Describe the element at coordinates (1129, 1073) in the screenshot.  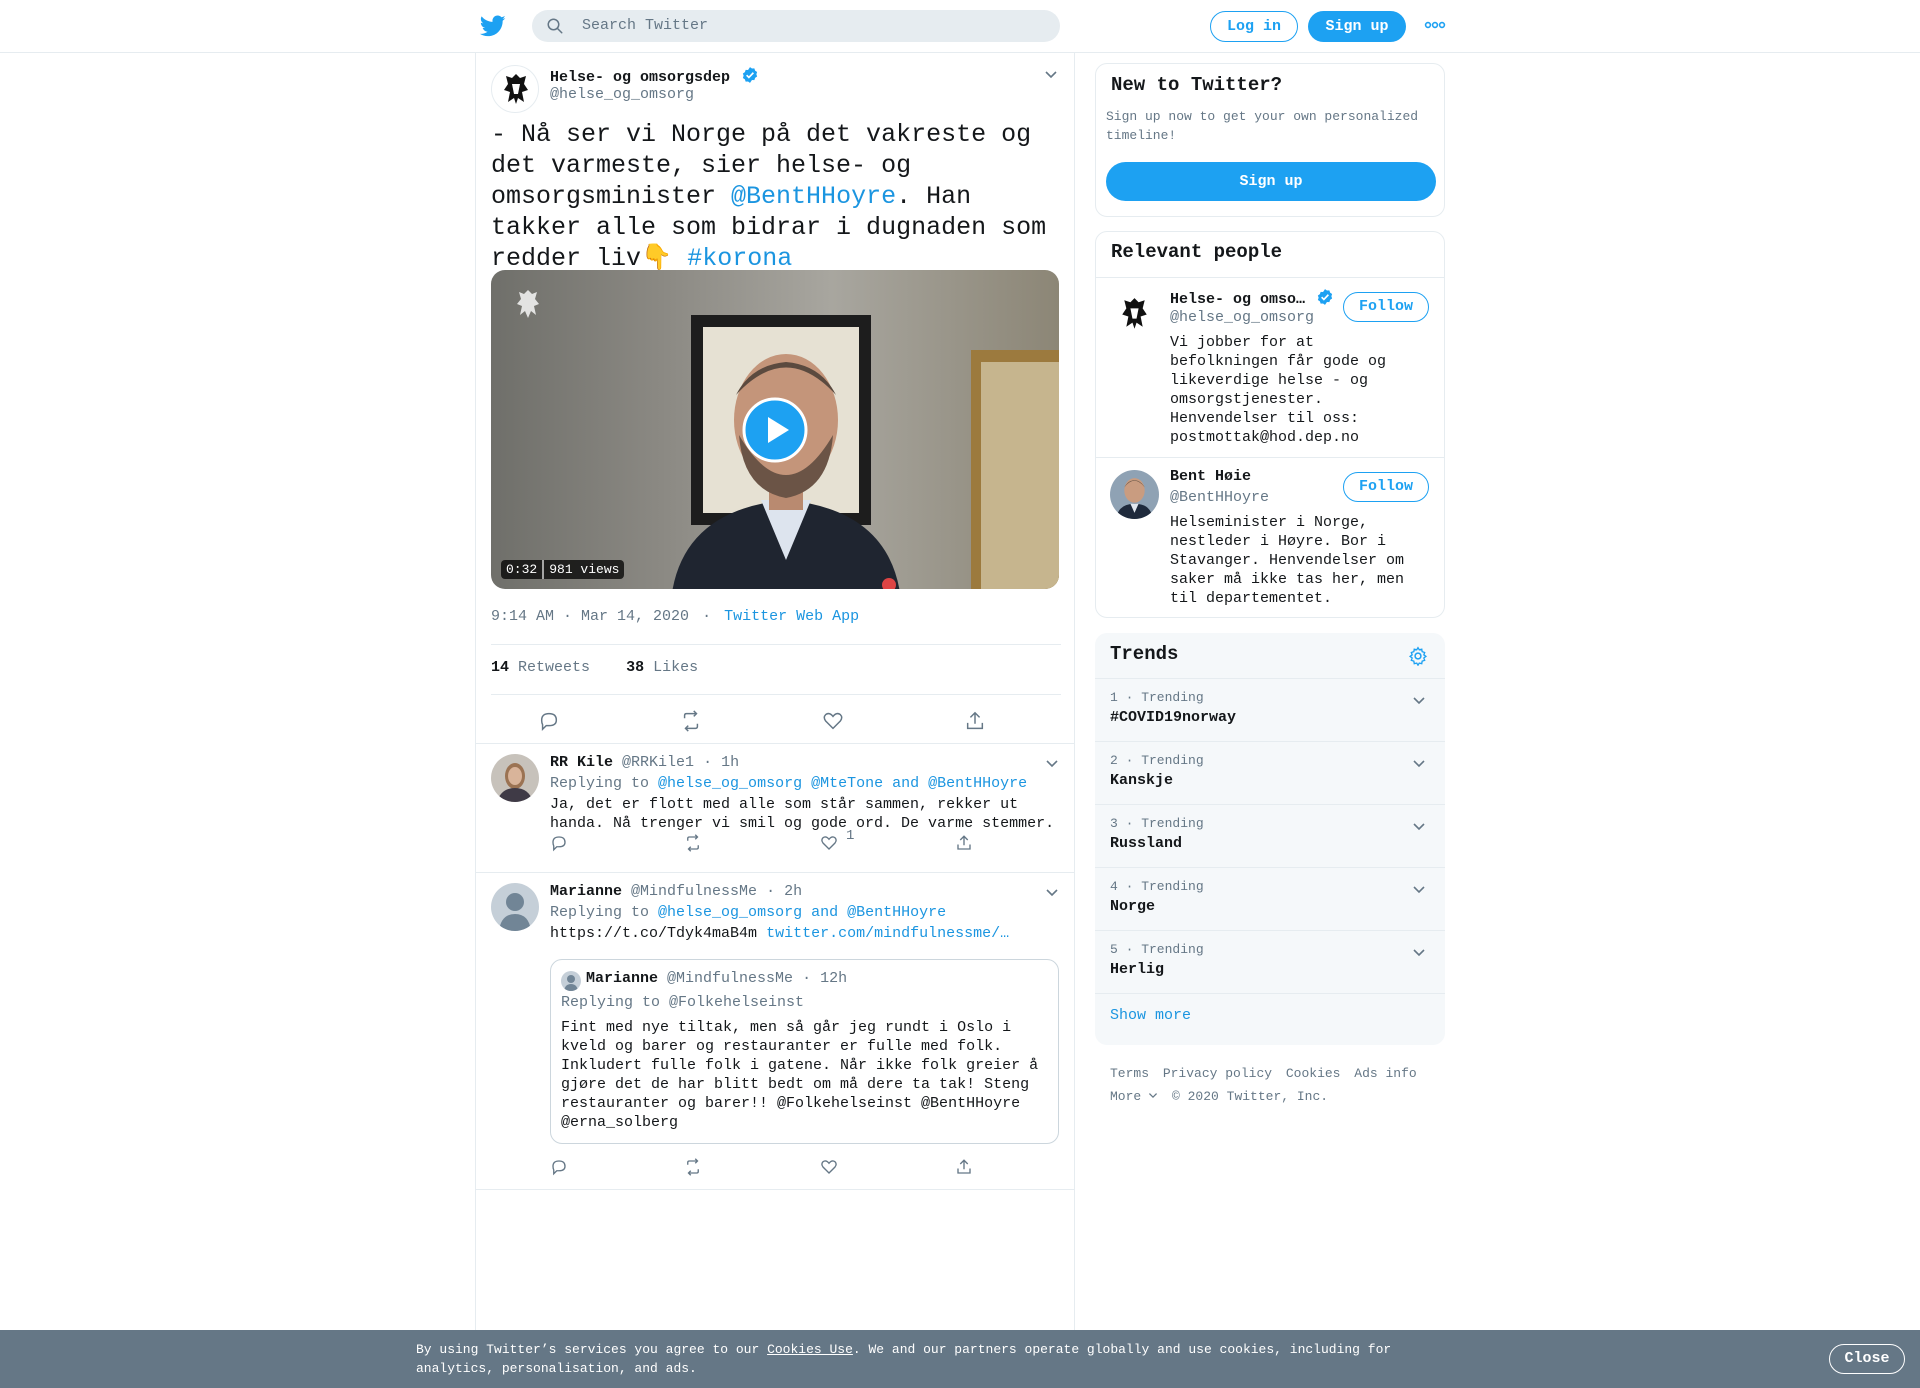
I see `terms-link: Terms` at that location.